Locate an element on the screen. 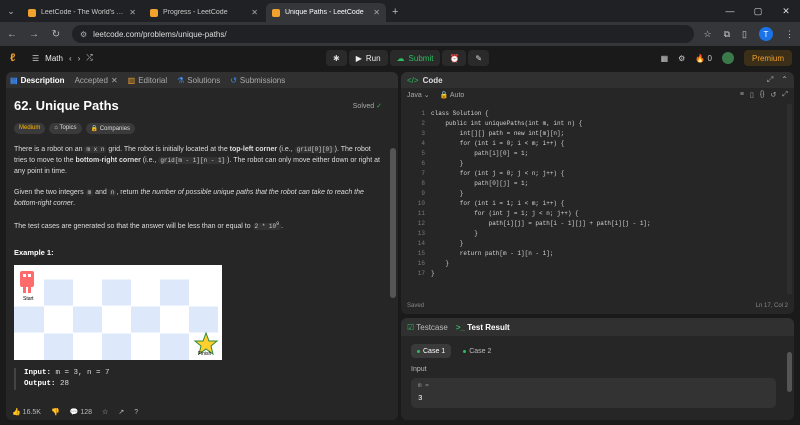 The height and width of the screenshot is (425, 800). note-icon: ✎ is located at coordinates (479, 58).